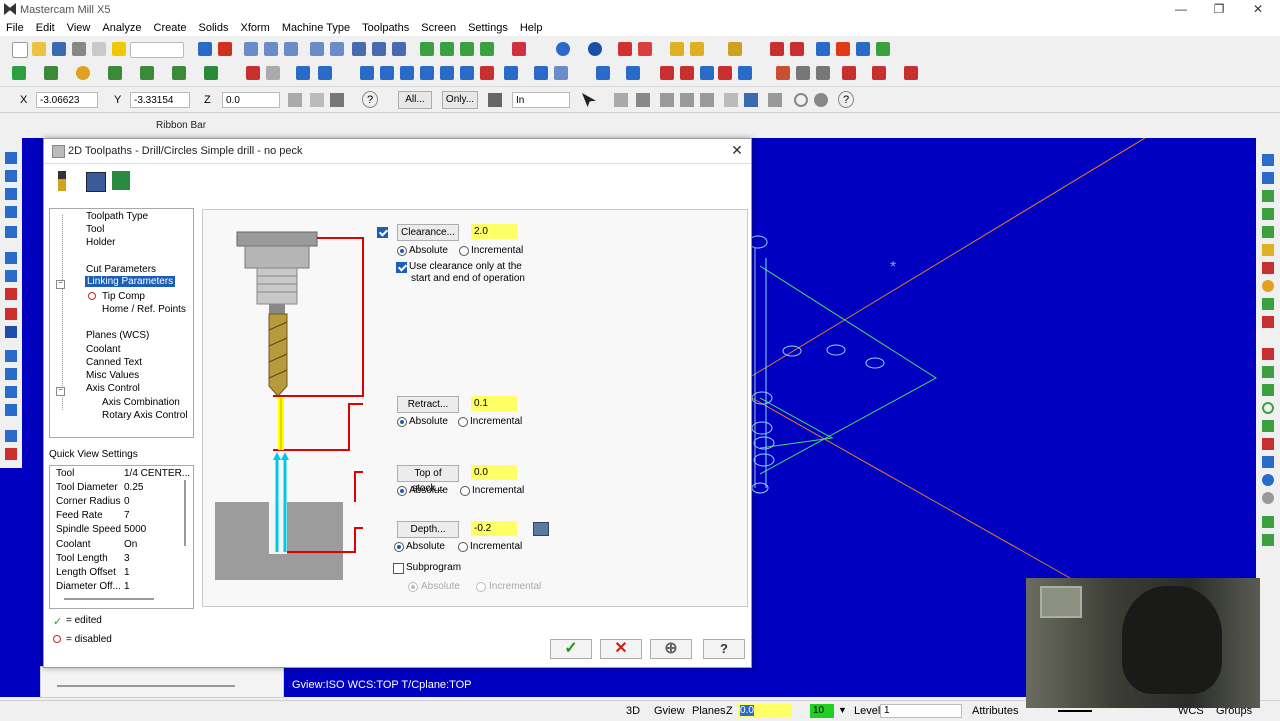 The width and height of the screenshot is (1280, 721). Describe the element at coordinates (765, 711) in the screenshot. I see `status-z-input: 0.0` at that location.